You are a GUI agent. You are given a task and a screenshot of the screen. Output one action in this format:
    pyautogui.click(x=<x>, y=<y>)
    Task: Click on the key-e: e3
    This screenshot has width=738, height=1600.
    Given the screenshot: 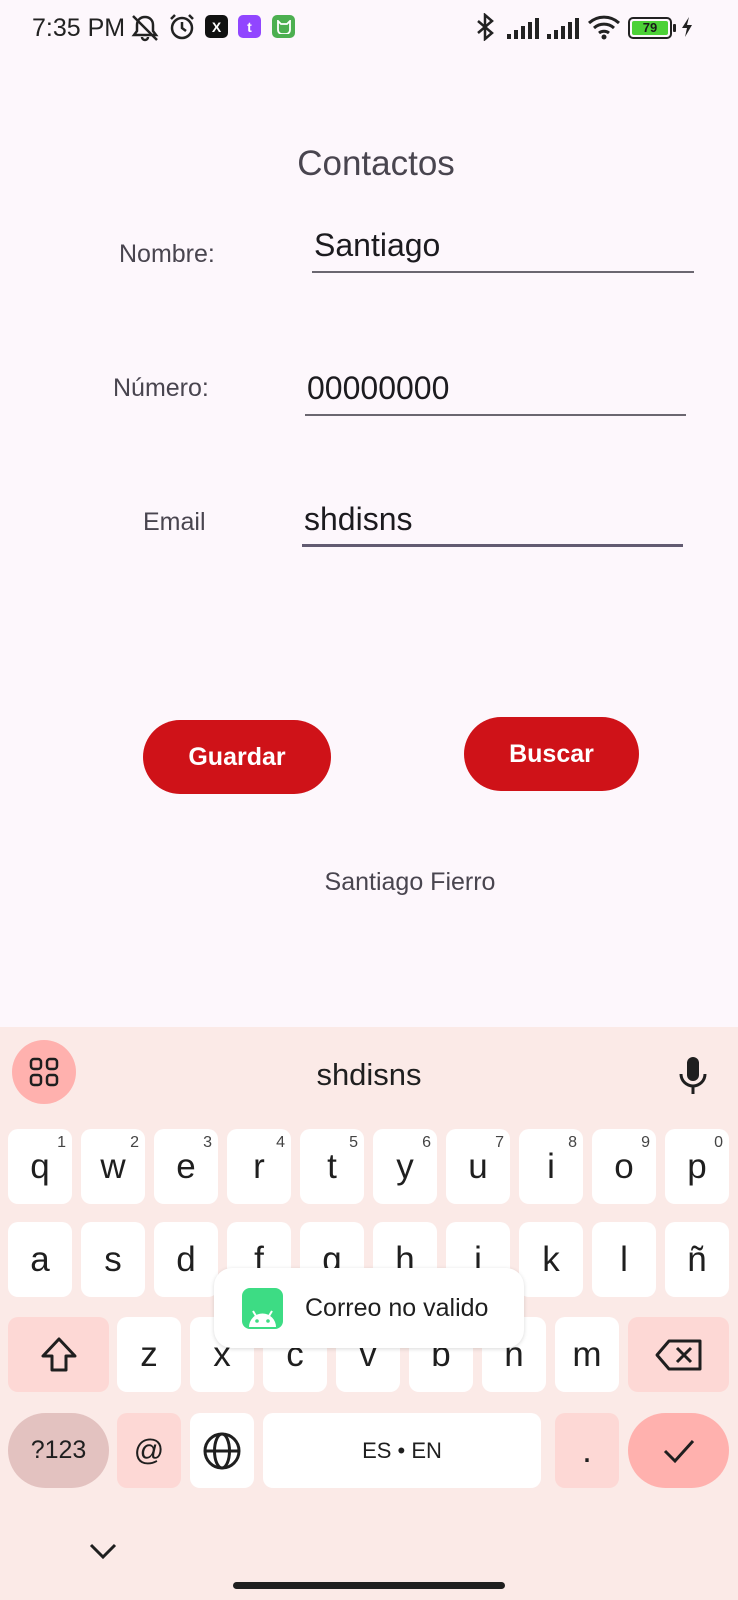 What is the action you would take?
    pyautogui.click(x=186, y=1166)
    